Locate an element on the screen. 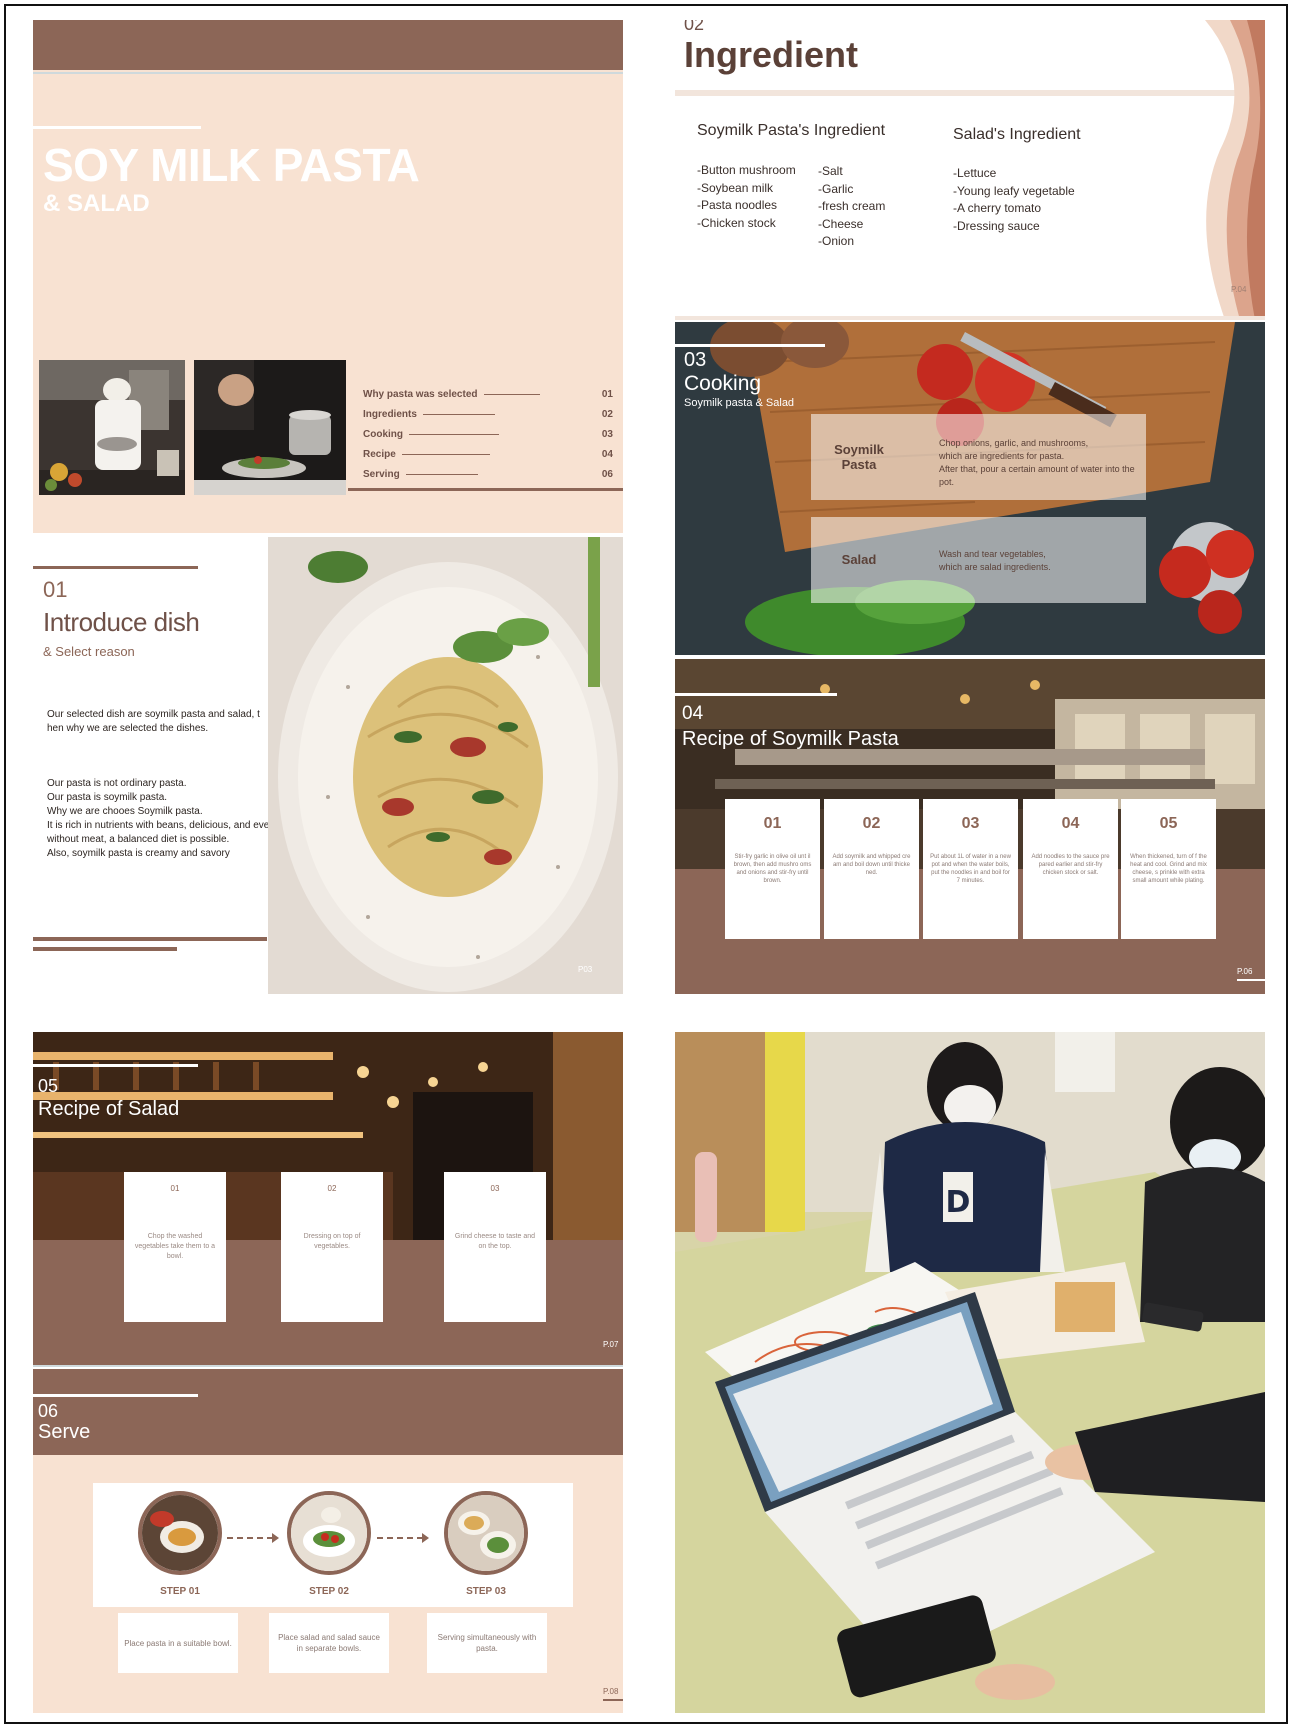 The height and width of the screenshot is (1728, 1292). page-number: P.06 is located at coordinates (1245, 971).